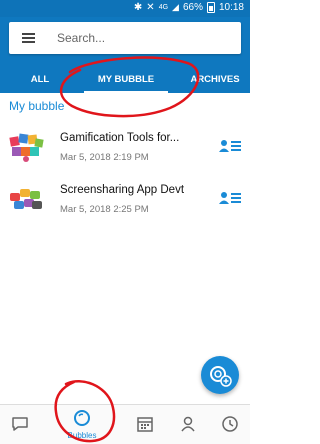 This screenshot has width=320, height=444. I want to click on battery-icon, so click(210, 7).